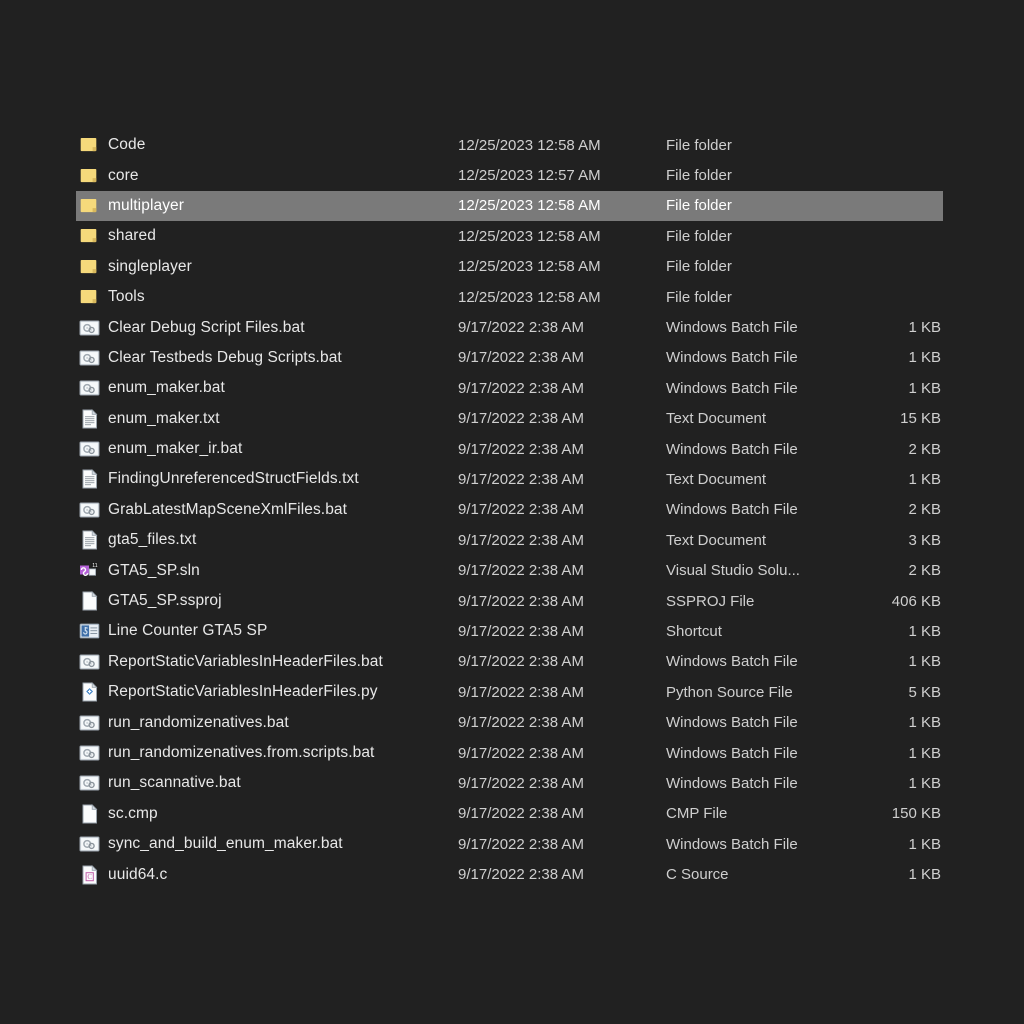  Describe the element at coordinates (282, 176) in the screenshot. I see `file-name: core` at that location.